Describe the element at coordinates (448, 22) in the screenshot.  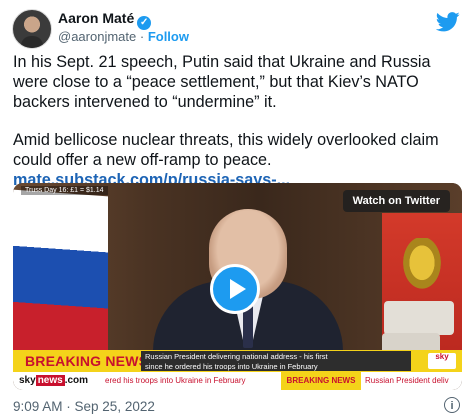
I see `twitter-bird-icon` at that location.